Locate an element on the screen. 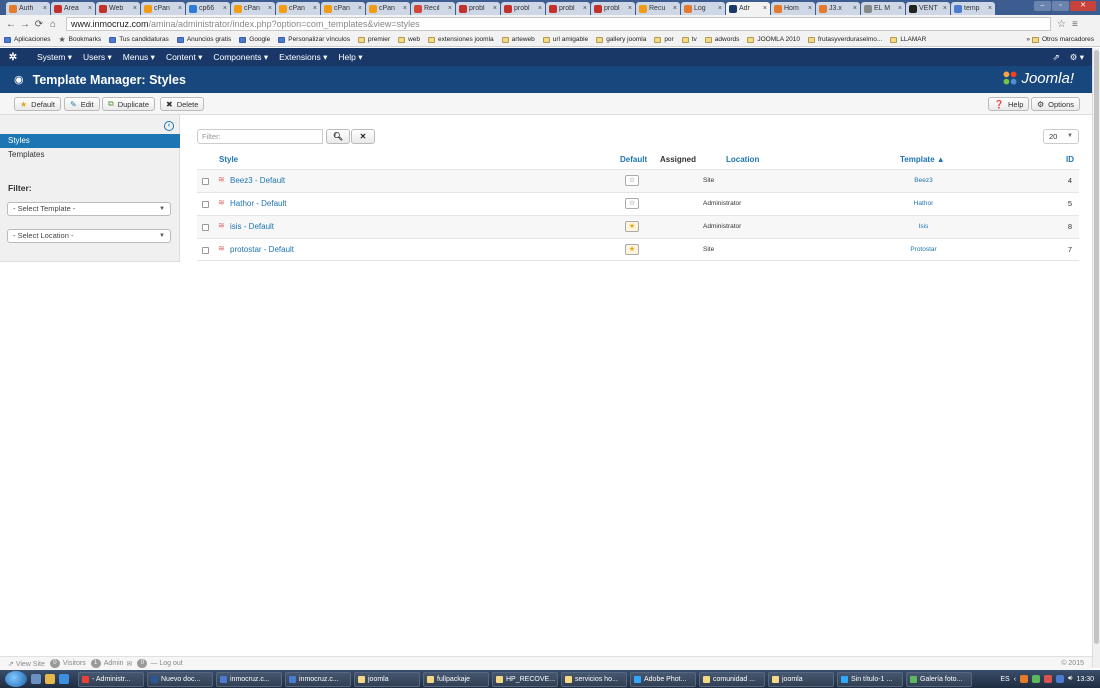 This screenshot has width=1100, height=688. bookmark-item: por is located at coordinates (664, 39).